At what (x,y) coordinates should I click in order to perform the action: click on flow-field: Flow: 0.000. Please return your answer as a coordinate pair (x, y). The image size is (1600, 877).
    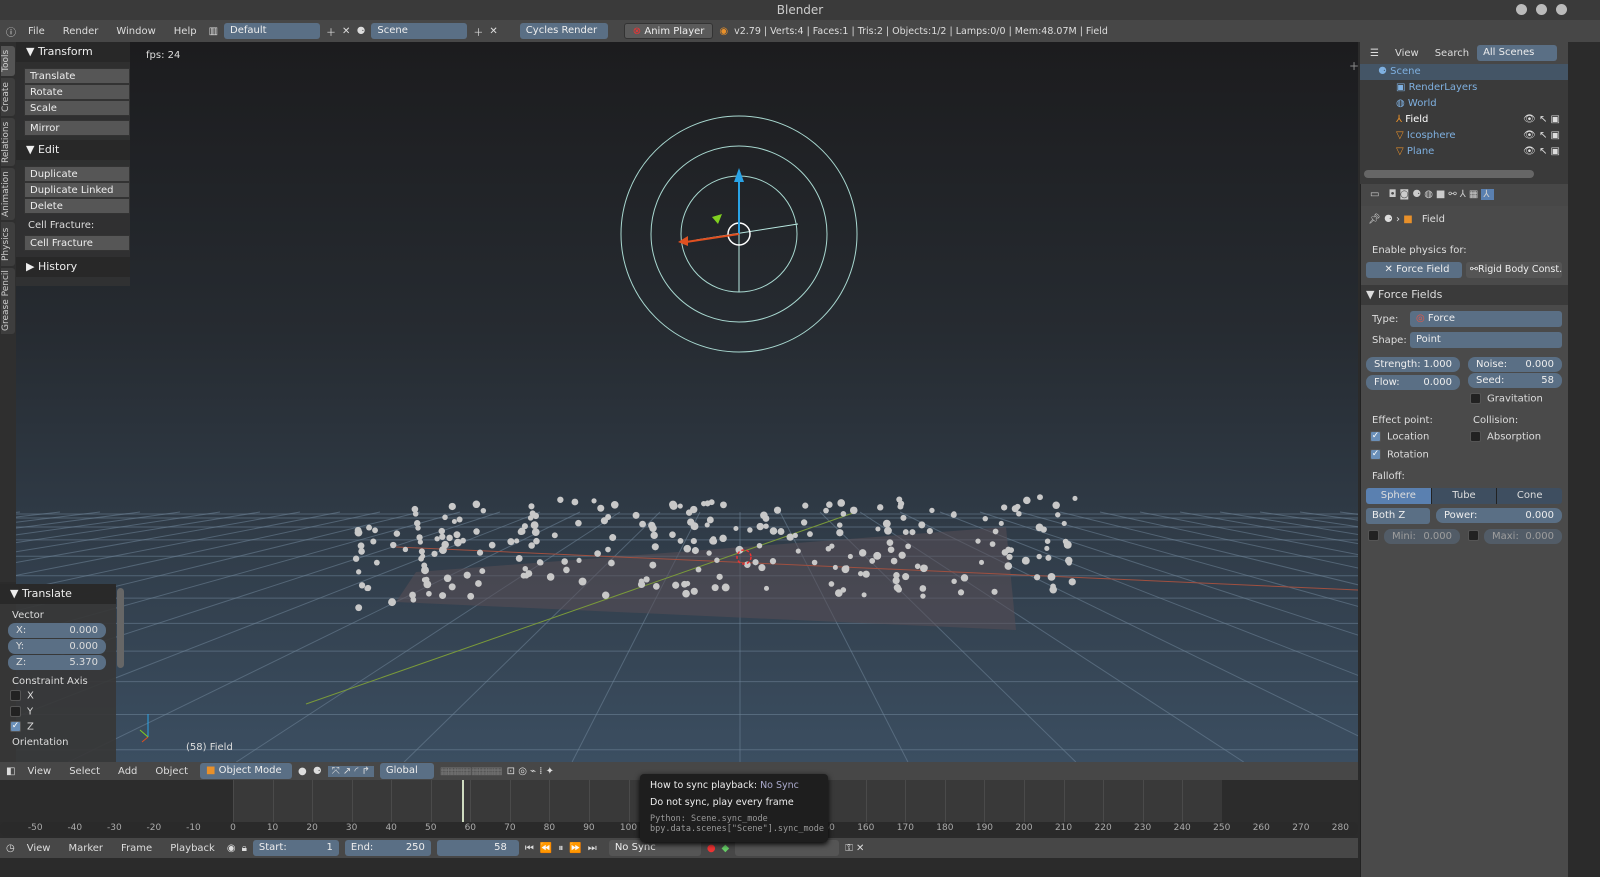
    Looking at the image, I should click on (1413, 382).